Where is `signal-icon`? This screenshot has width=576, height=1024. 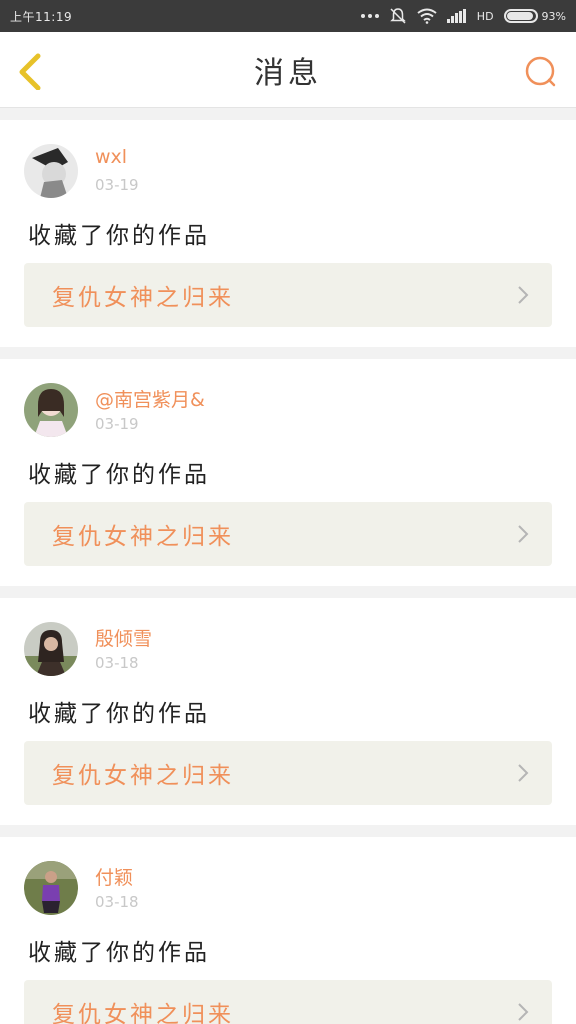
signal-icon is located at coordinates (456, 16).